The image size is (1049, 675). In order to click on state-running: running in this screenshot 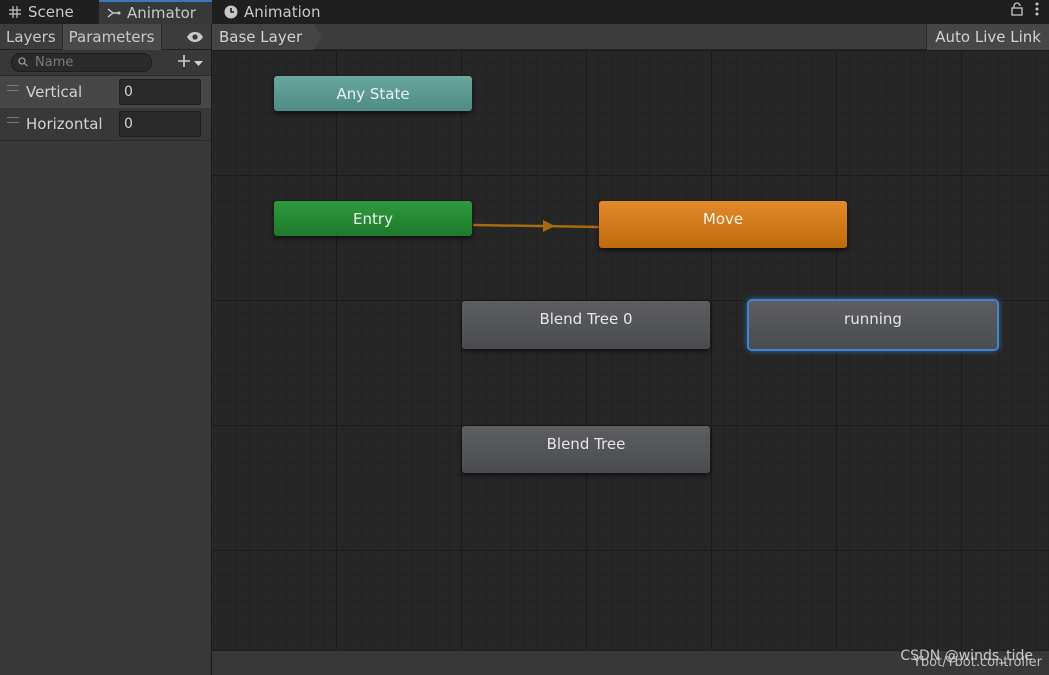, I will do `click(873, 325)`.